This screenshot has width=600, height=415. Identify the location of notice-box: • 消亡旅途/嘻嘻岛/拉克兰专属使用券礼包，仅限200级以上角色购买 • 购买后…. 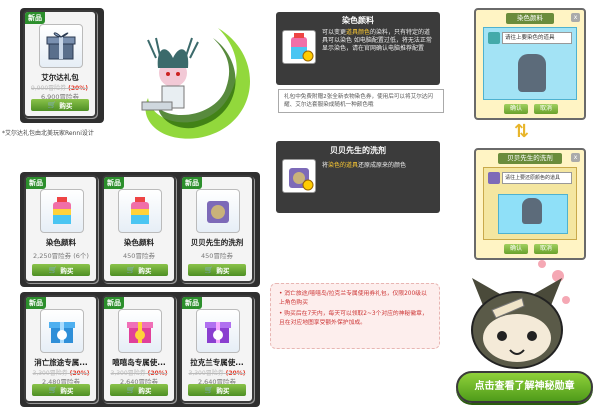
(355, 316).